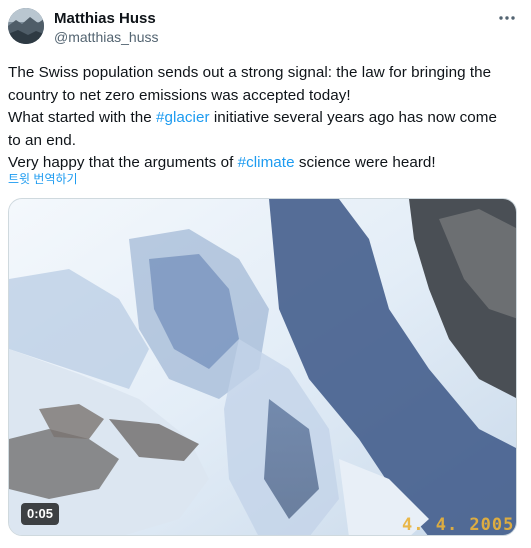  I want to click on video-date-stamp: 4. 4. 2005, so click(458, 525).